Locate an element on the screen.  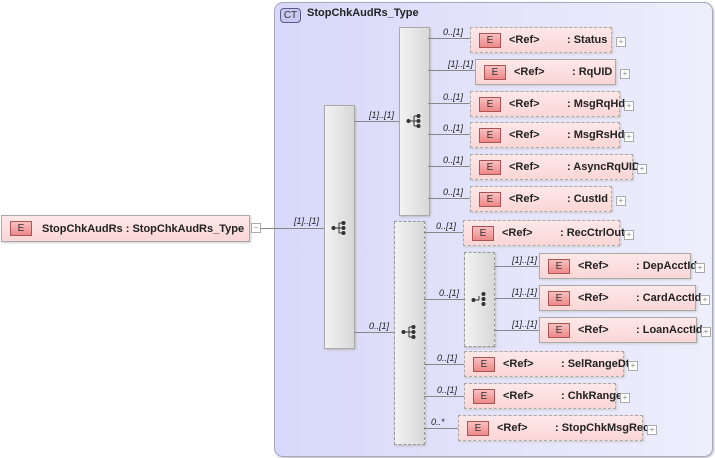
element-ref: E <Ref>: ChkRange is located at coordinates (543, 396).